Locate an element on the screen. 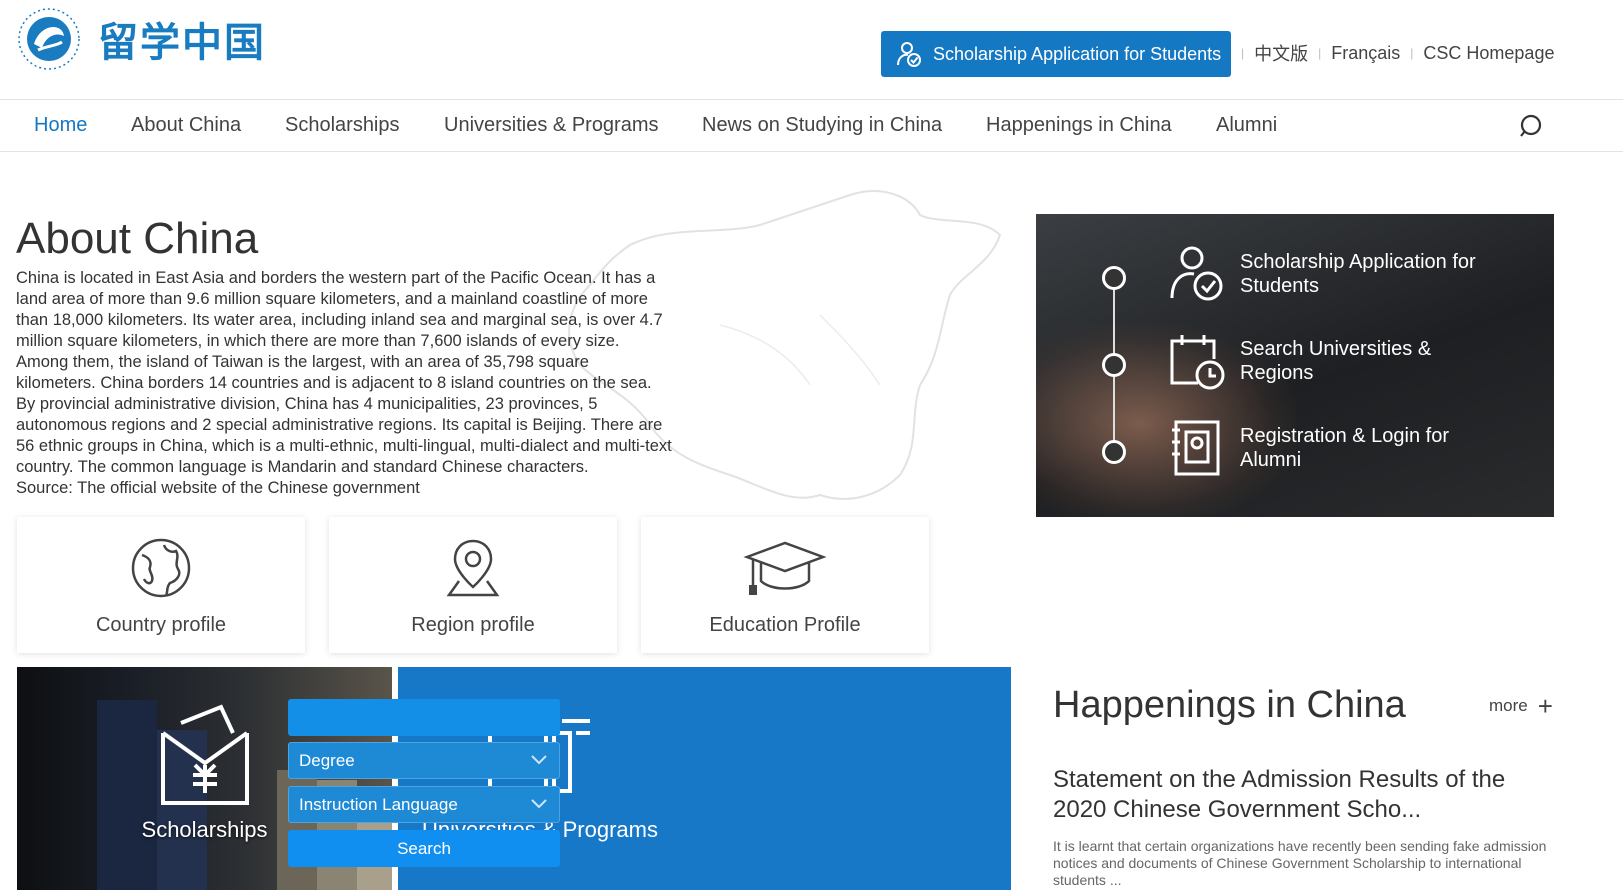 The width and height of the screenshot is (1623, 890). link-chinese: 中文版 is located at coordinates (1281, 53).